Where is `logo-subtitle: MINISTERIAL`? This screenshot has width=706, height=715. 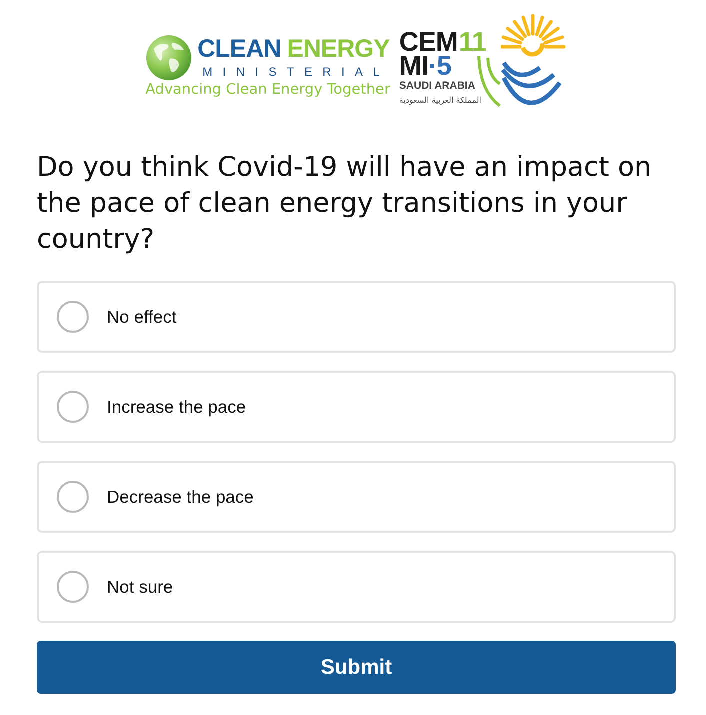
logo-subtitle: MINISTERIAL is located at coordinates (296, 72).